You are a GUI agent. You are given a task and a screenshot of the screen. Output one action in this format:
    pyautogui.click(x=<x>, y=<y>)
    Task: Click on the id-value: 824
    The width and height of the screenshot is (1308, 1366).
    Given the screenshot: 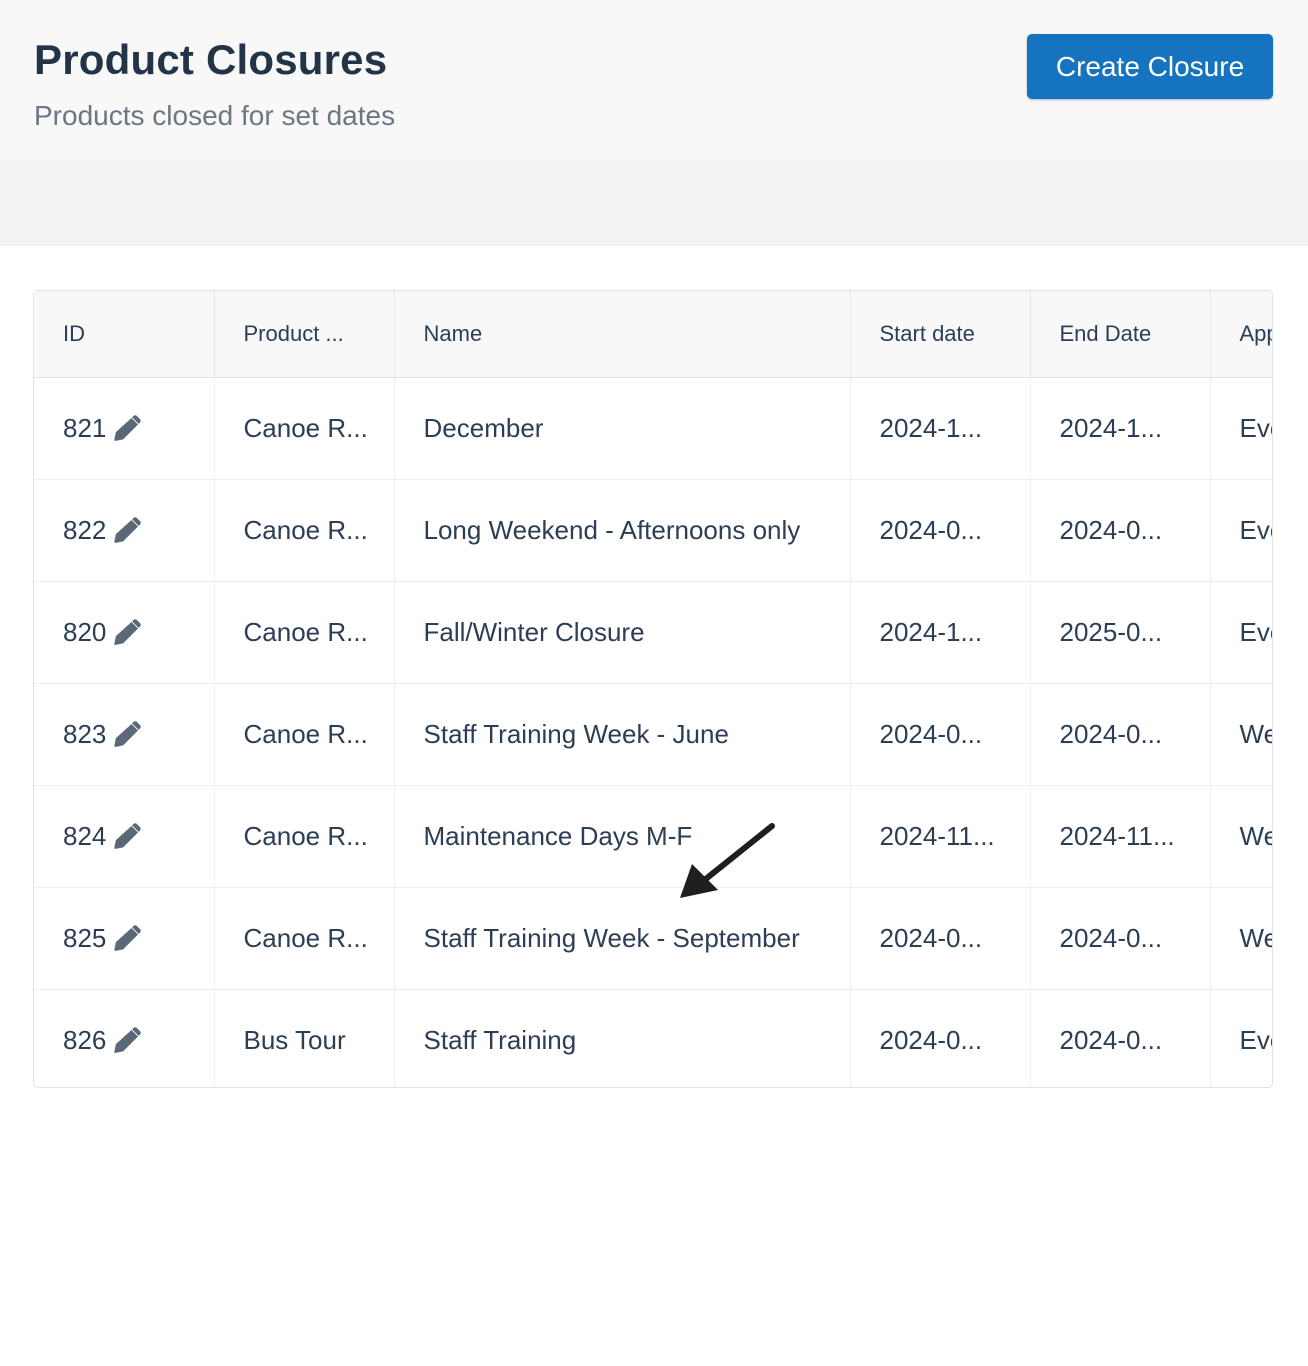 What is the action you would take?
    pyautogui.click(x=85, y=836)
    